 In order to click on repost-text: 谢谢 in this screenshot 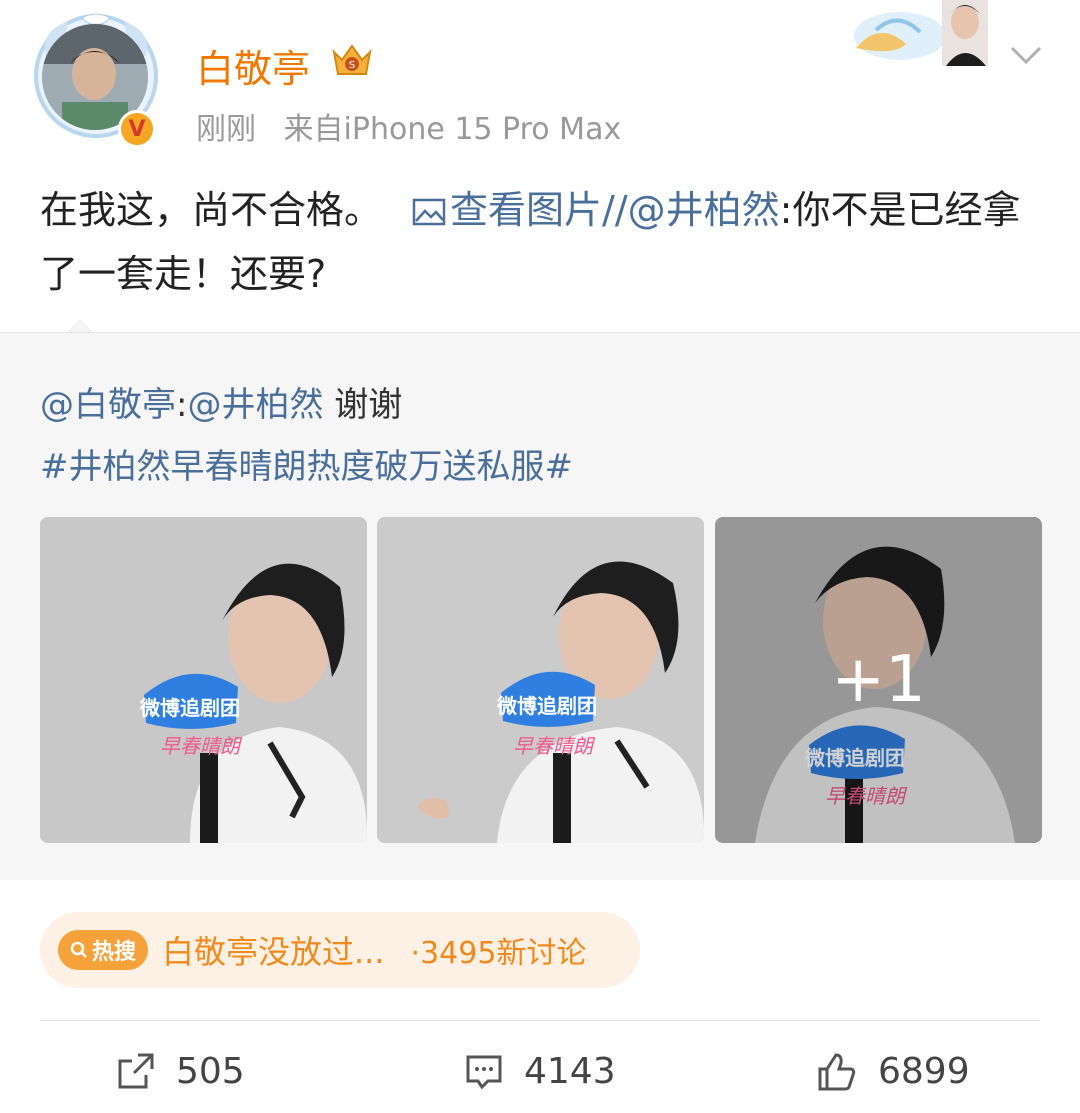, I will do `click(363, 405)`.